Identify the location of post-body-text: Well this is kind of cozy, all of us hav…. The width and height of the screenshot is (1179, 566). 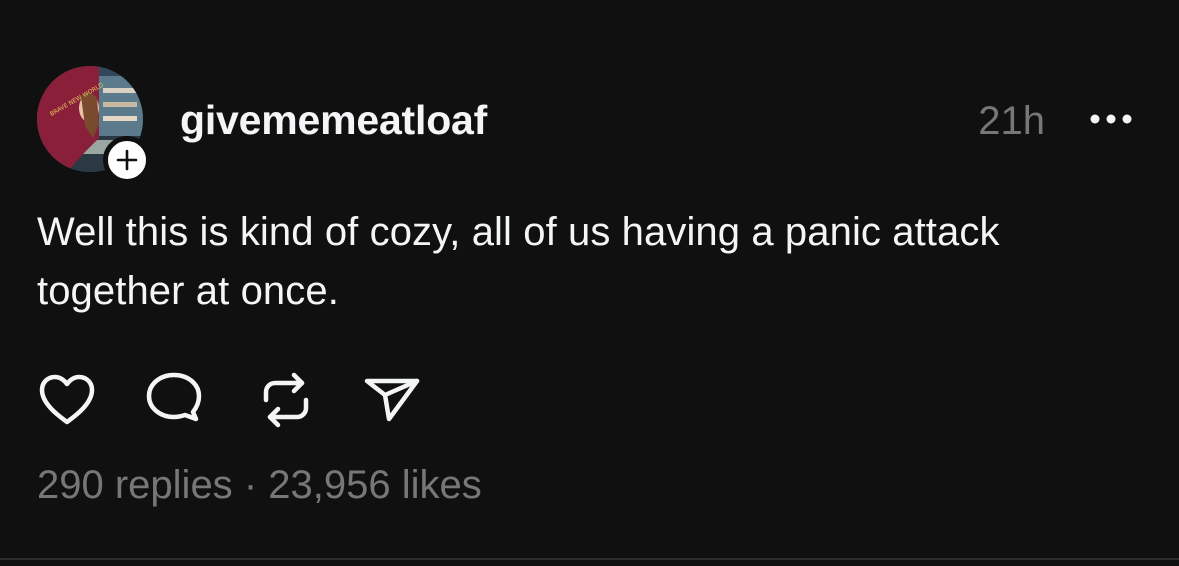
(518, 261).